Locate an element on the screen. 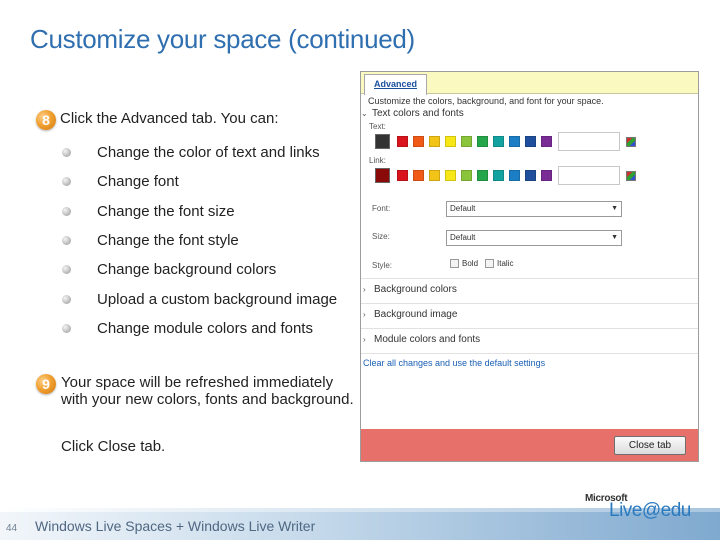  click-close-prefix: Click is located at coordinates (79, 446).